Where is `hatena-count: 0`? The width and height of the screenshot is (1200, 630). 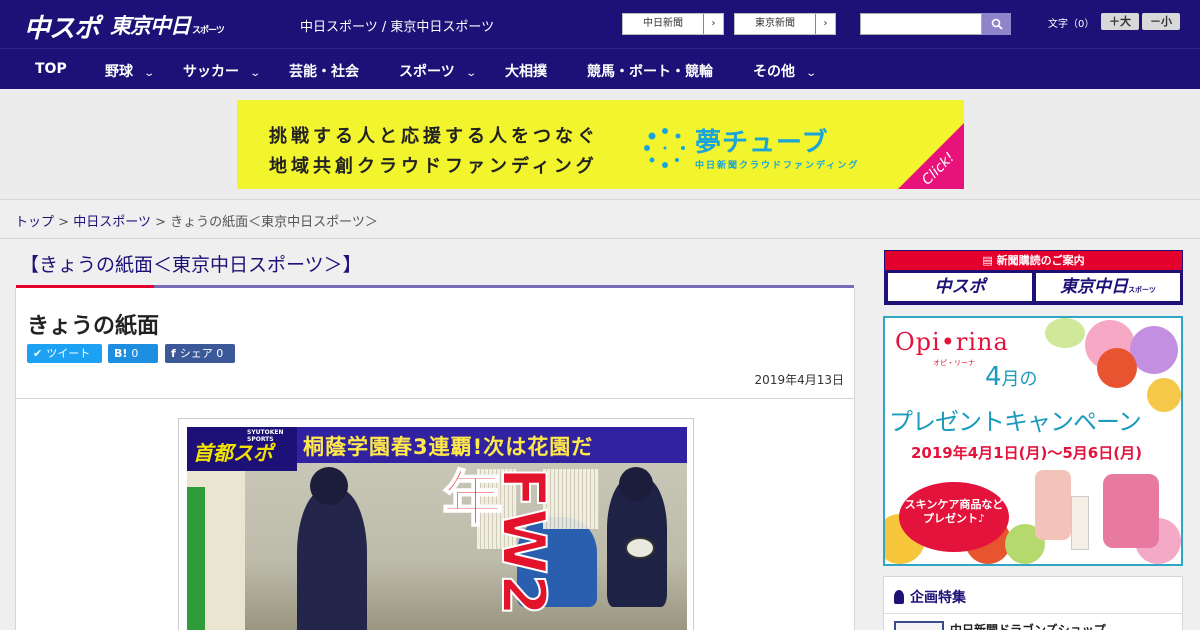
hatena-count: 0 is located at coordinates (135, 353).